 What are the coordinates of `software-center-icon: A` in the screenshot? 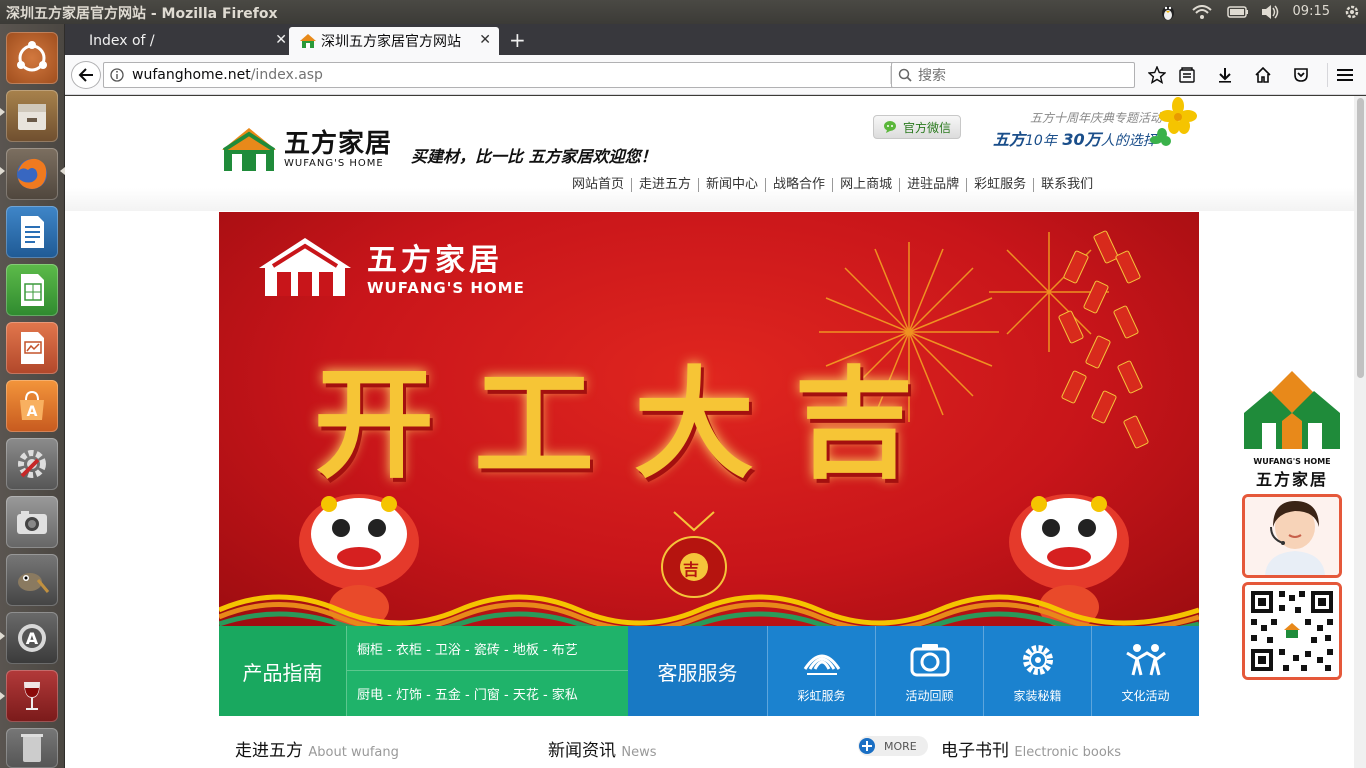 It's located at (32, 406).